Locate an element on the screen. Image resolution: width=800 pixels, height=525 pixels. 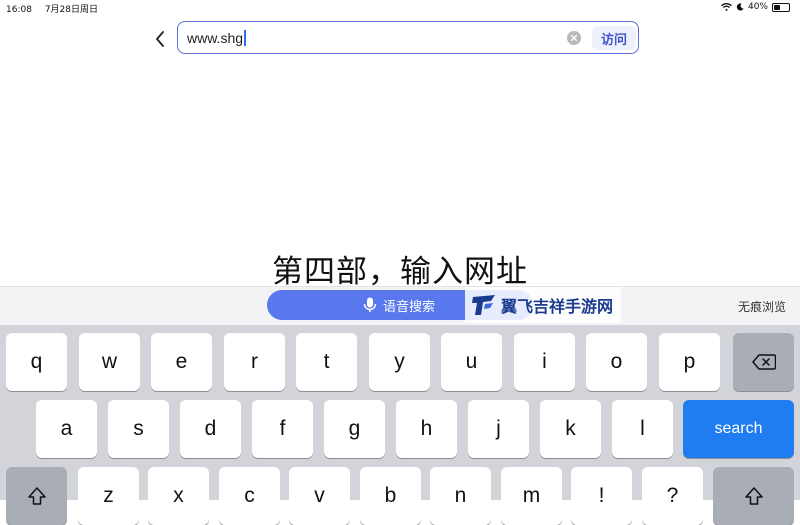
key-x: x is located at coordinates (178, 496).